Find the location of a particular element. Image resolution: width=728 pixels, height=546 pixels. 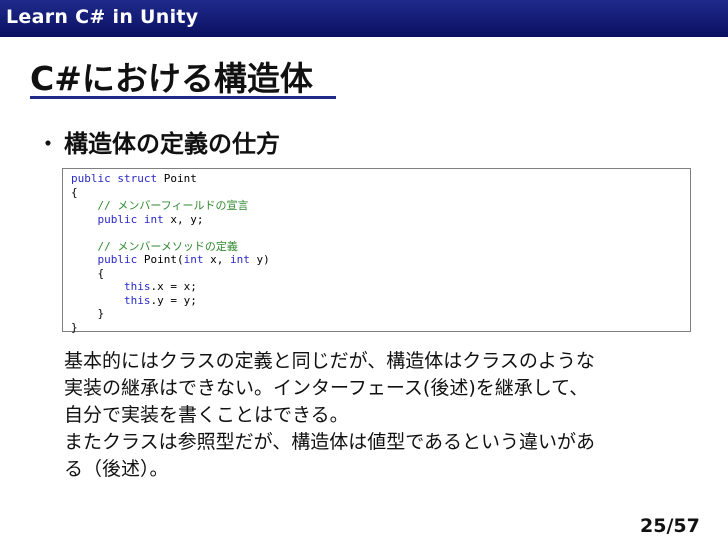

code-token: .y = y; is located at coordinates (173, 300).